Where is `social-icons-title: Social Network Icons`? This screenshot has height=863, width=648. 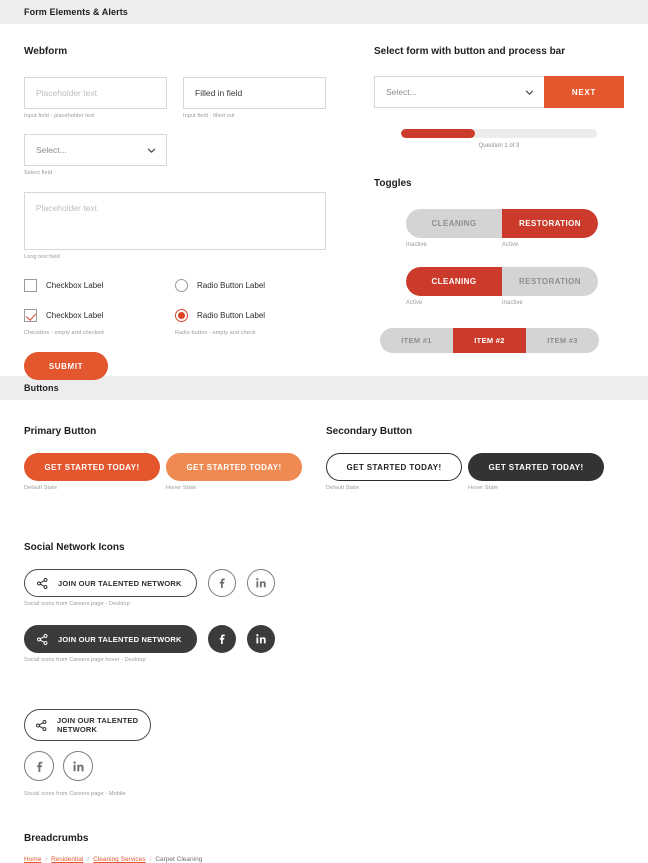 social-icons-title: Social Network Icons is located at coordinates (74, 547).